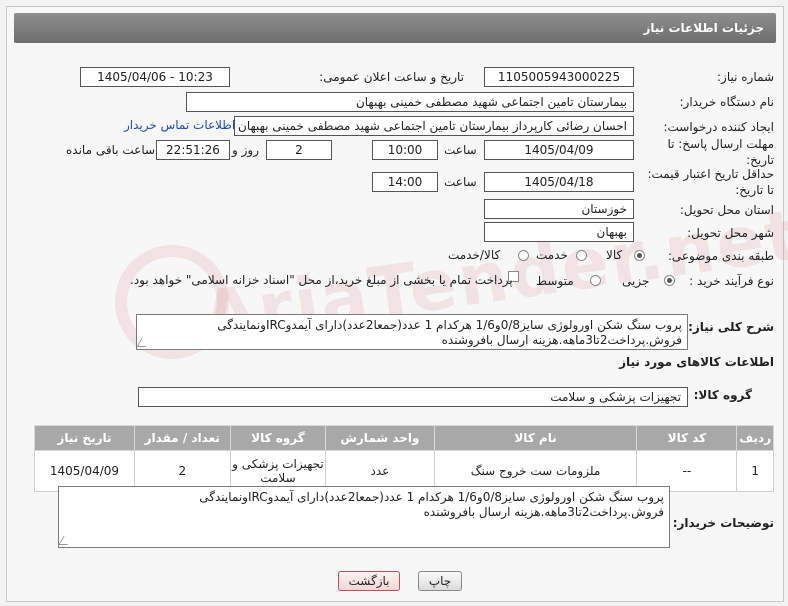 The width and height of the screenshot is (788, 606). What do you see at coordinates (460, 150) in the screenshot?
I see `reply-time-label: ساعت` at bounding box center [460, 150].